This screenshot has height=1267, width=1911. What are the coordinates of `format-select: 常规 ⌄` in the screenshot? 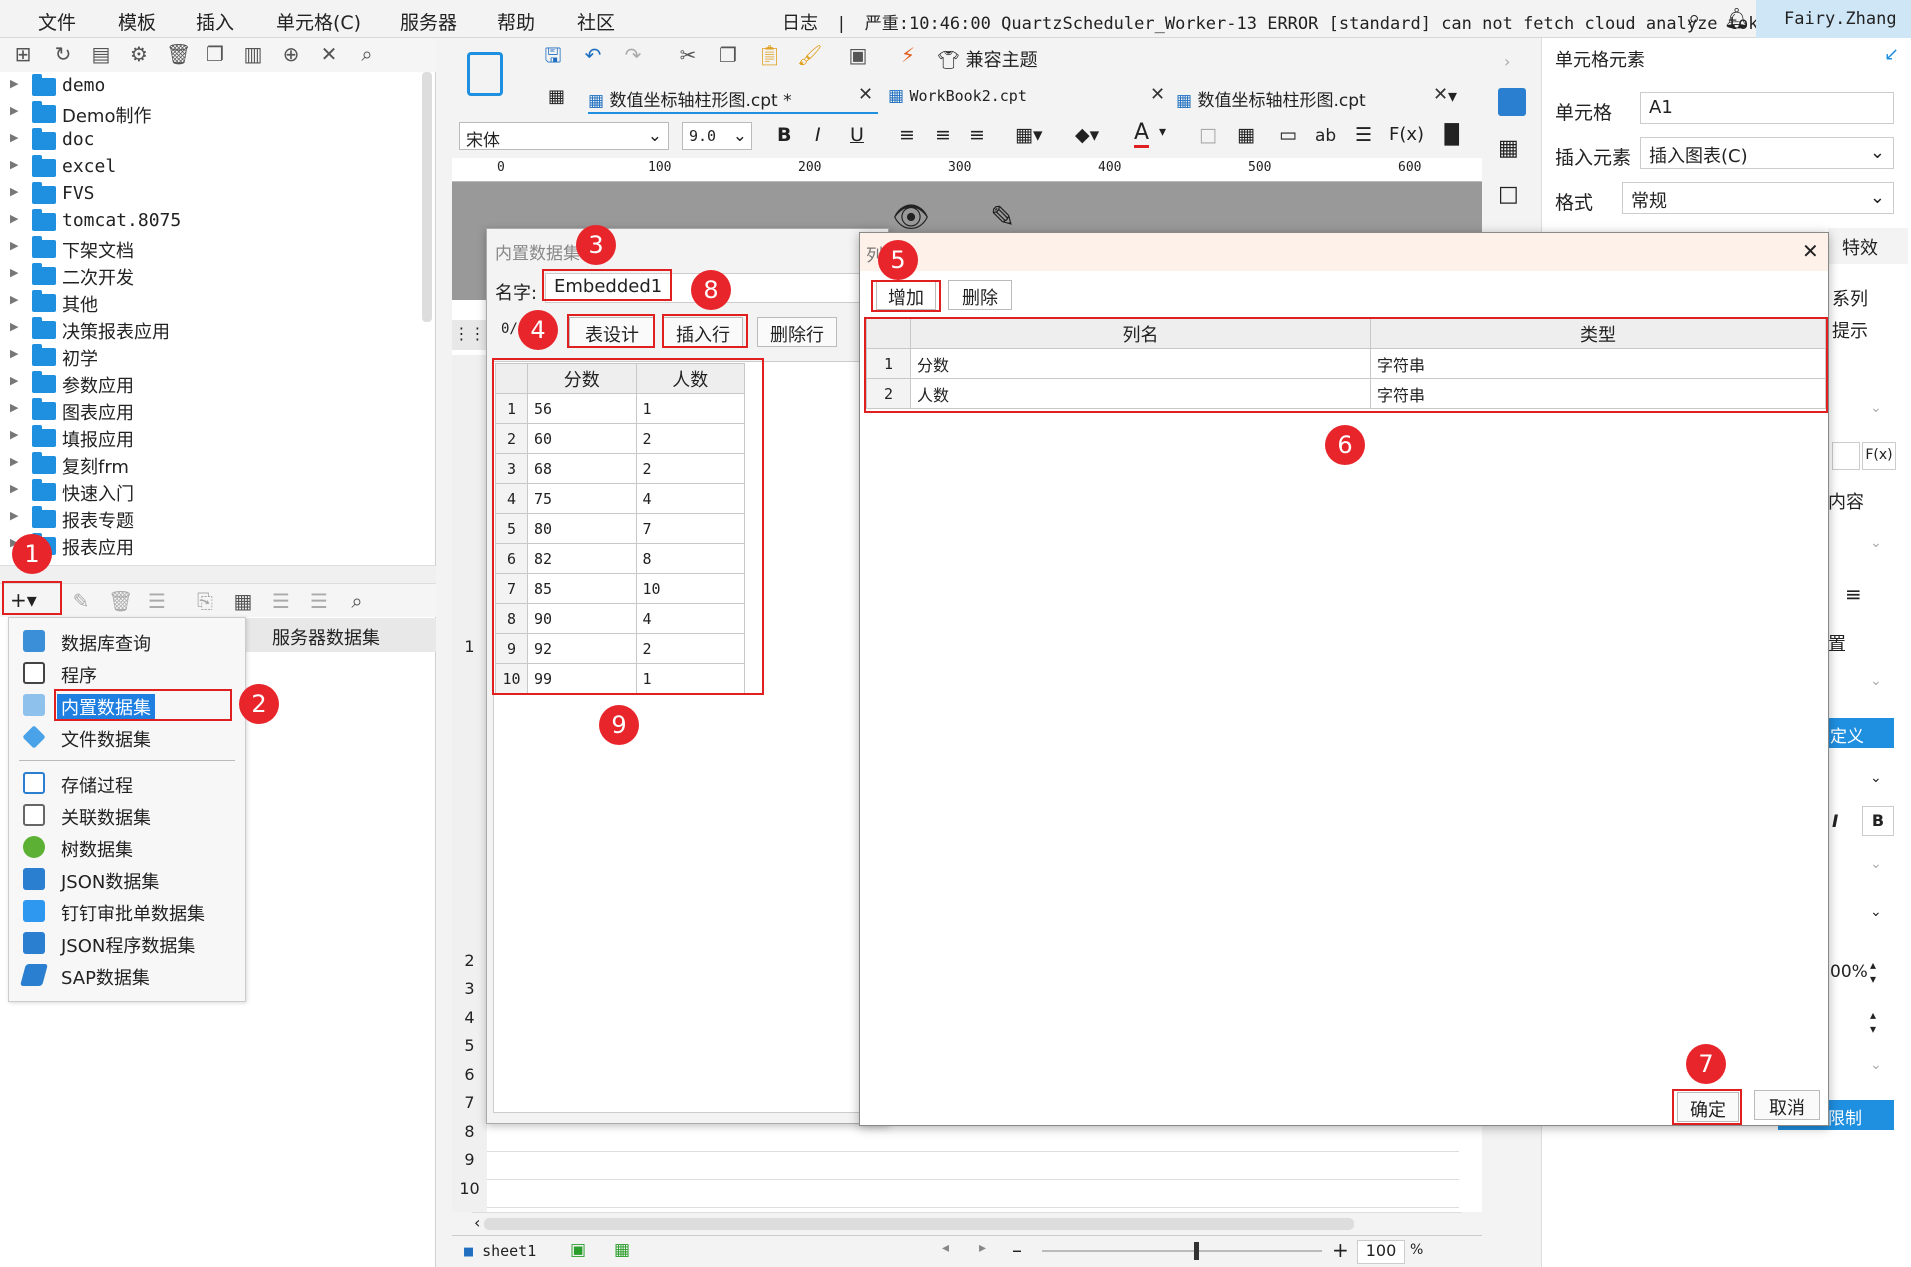 It's located at (1758, 198).